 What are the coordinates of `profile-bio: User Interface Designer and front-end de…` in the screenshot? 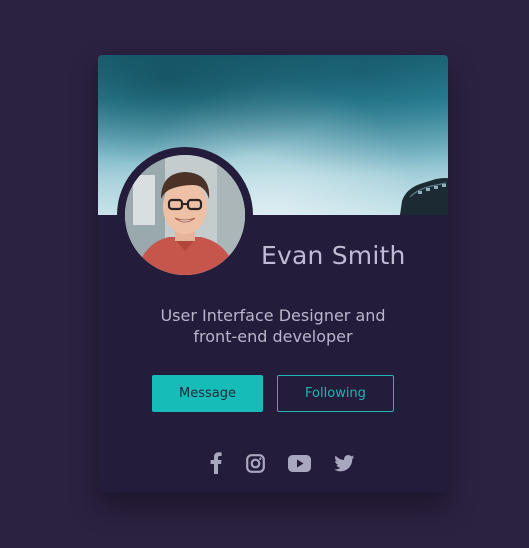 It's located at (273, 326).